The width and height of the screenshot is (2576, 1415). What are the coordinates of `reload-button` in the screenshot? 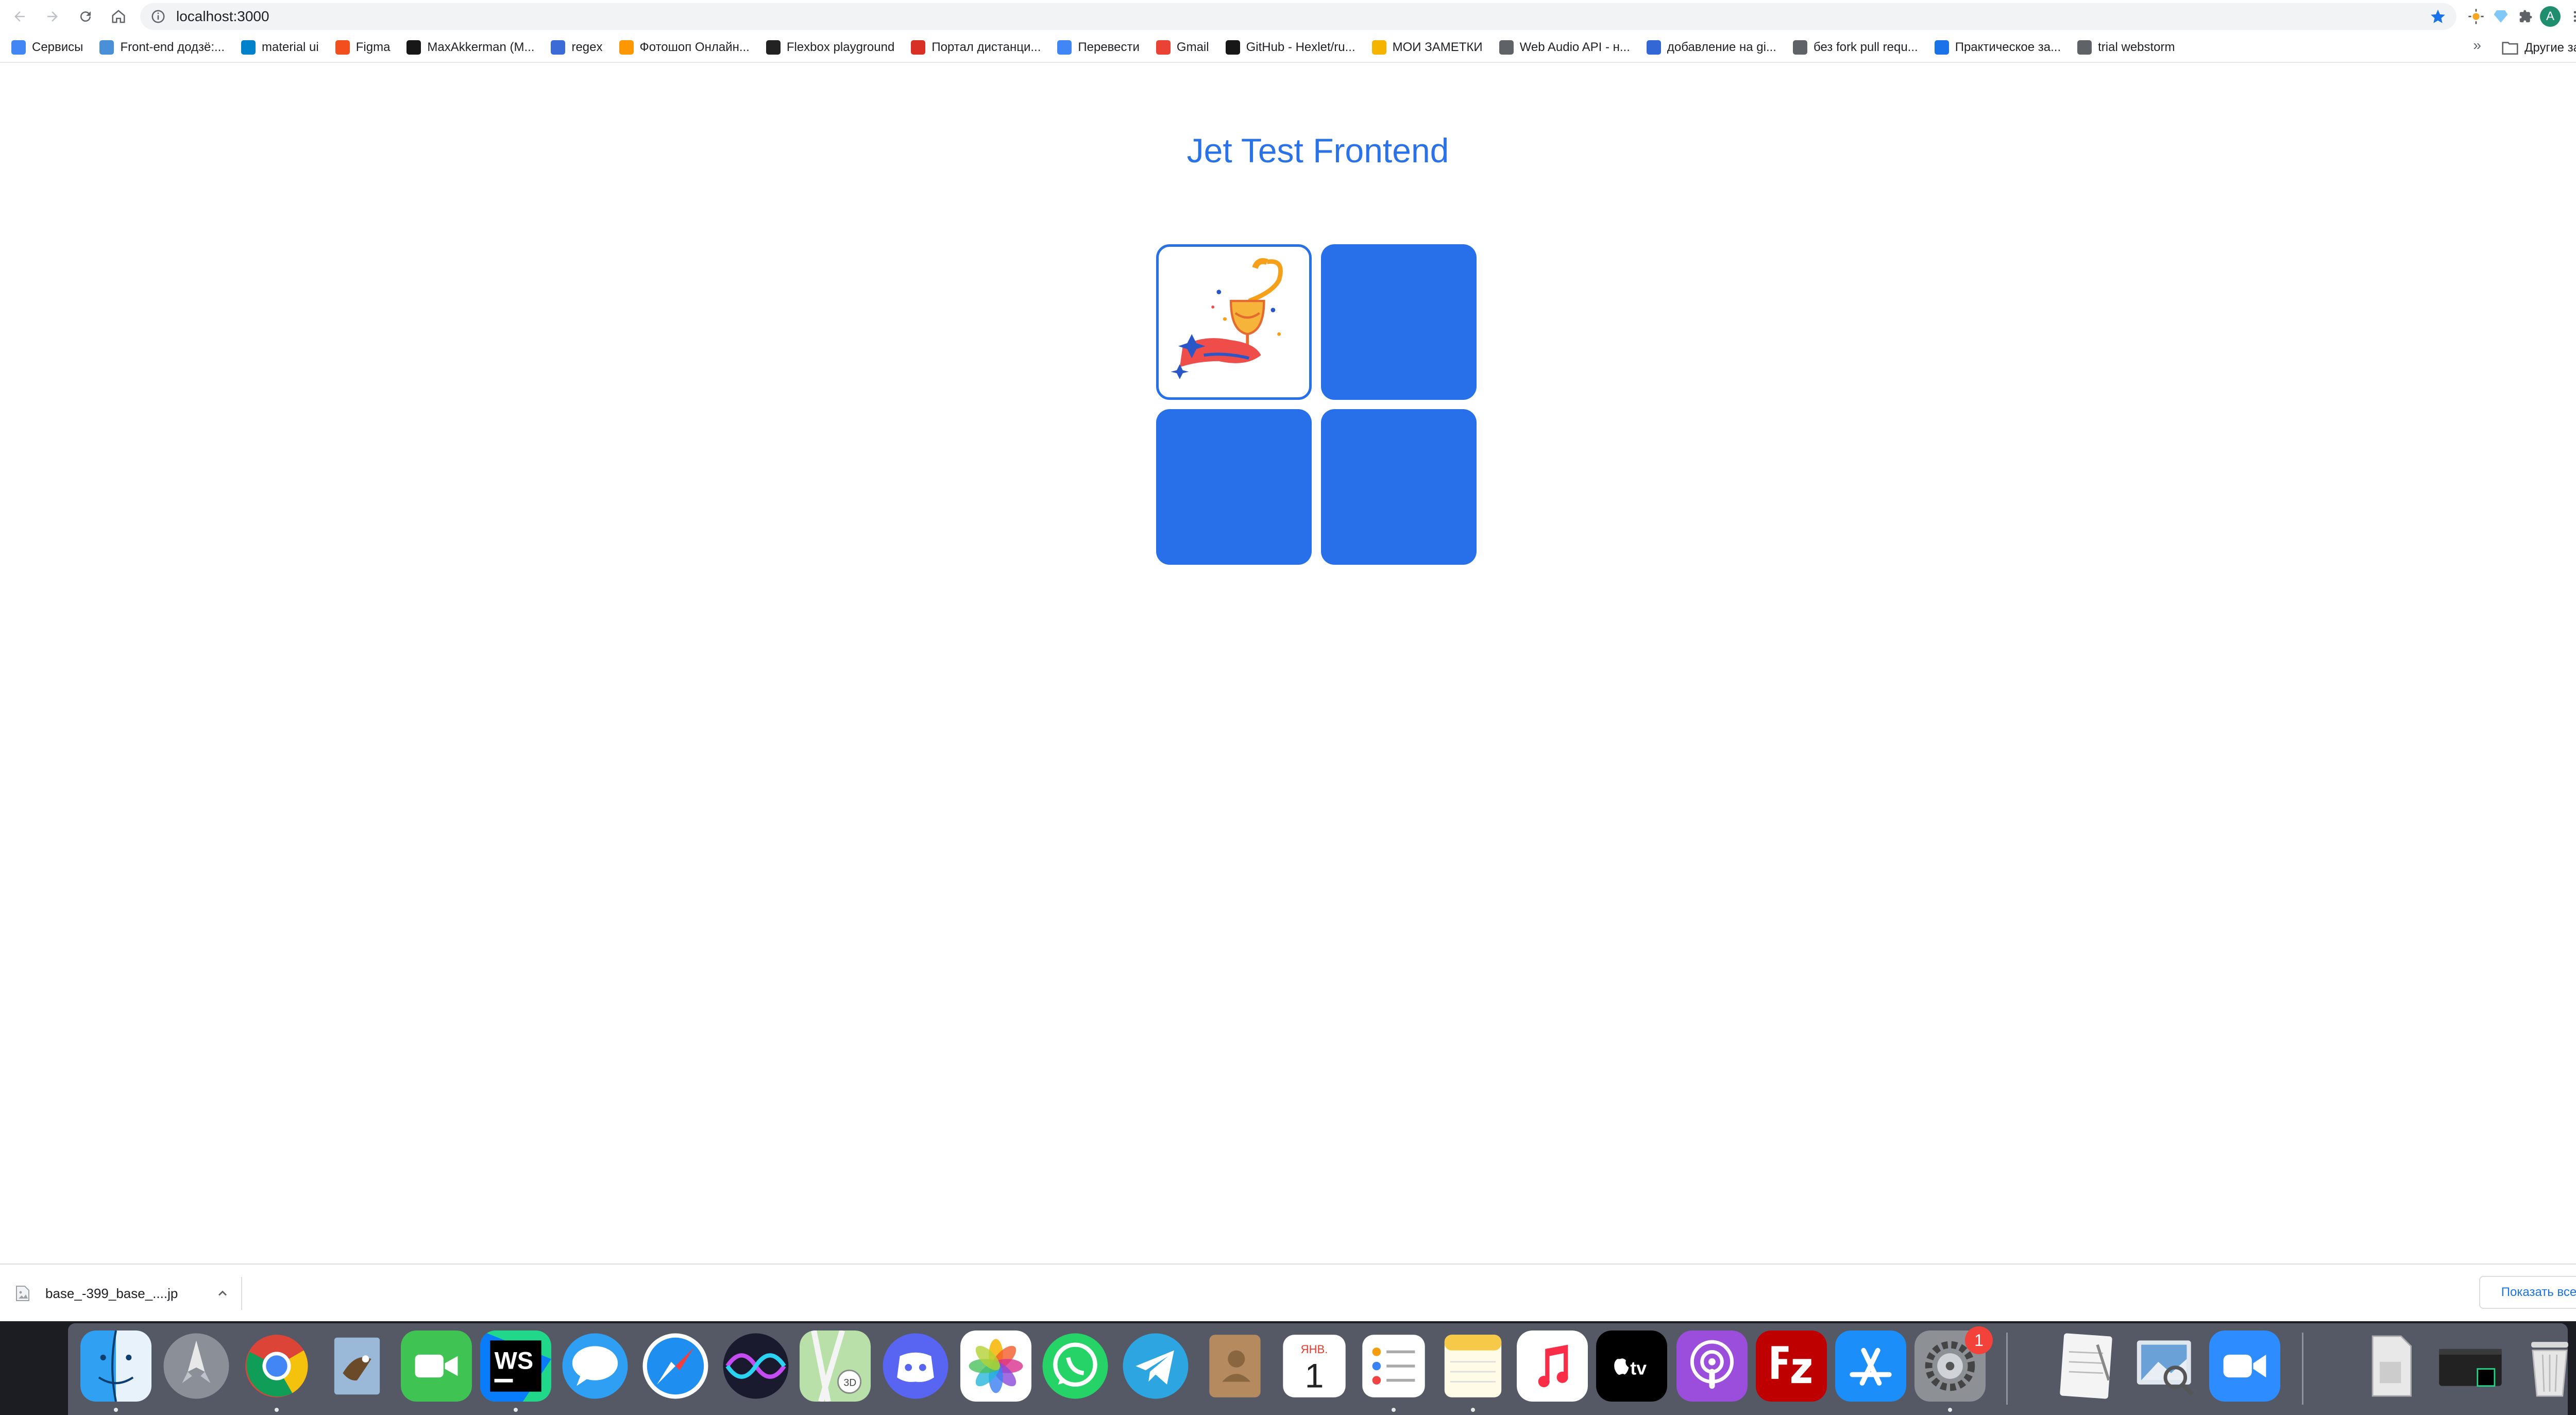 It's located at (85, 16).